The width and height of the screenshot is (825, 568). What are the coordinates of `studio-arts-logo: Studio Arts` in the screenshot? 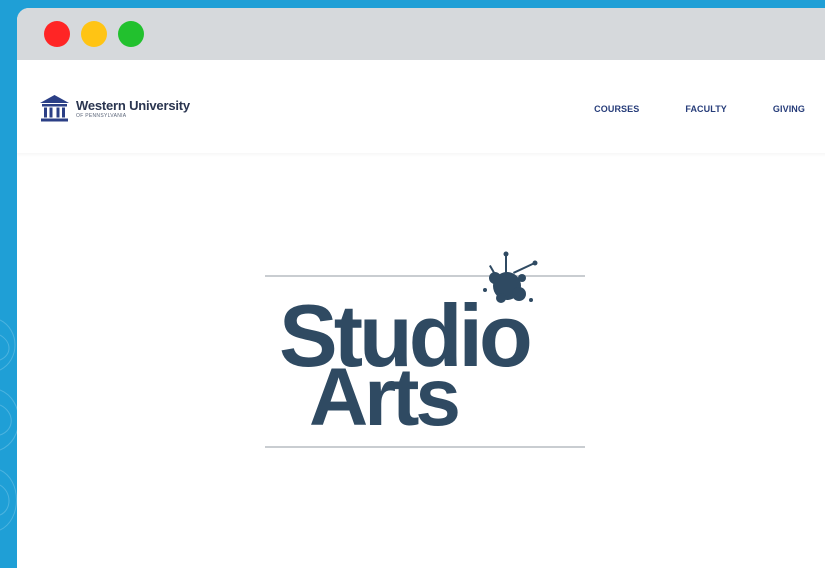 It's located at (425, 349).